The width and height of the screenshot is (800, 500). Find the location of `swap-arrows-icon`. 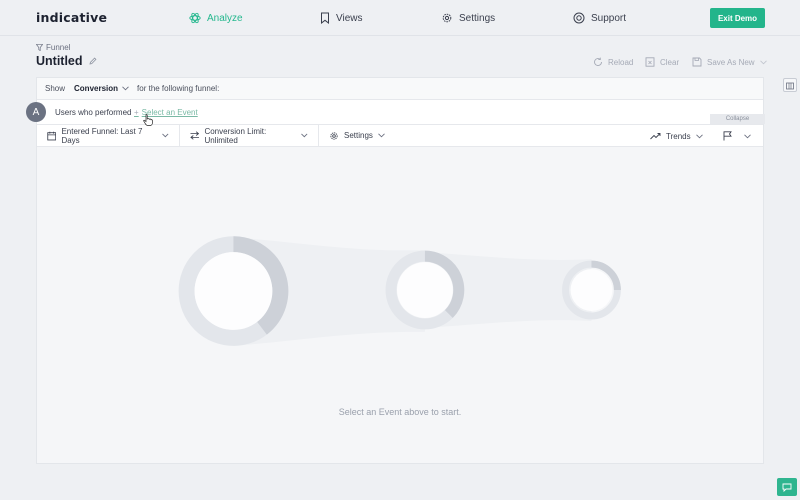

swap-arrows-icon is located at coordinates (195, 135).